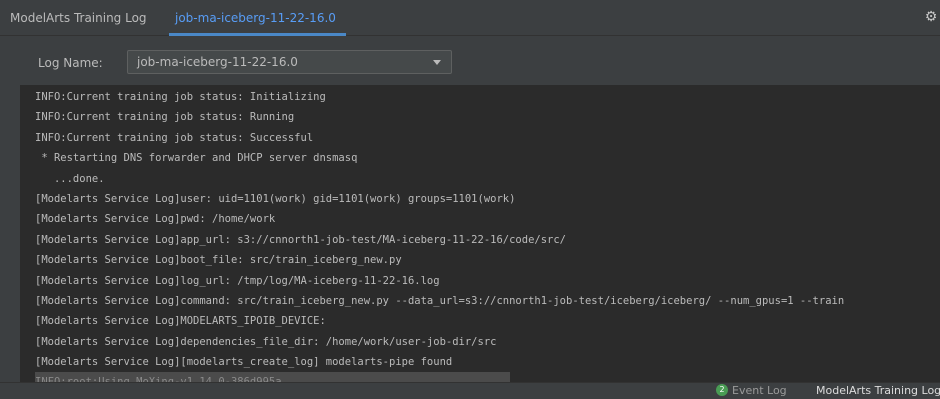 Image resolution: width=940 pixels, height=399 pixels. What do you see at coordinates (155, 219) in the screenshot?
I see `log-line: [Modelarts Service Log]pwd: /home/work` at bounding box center [155, 219].